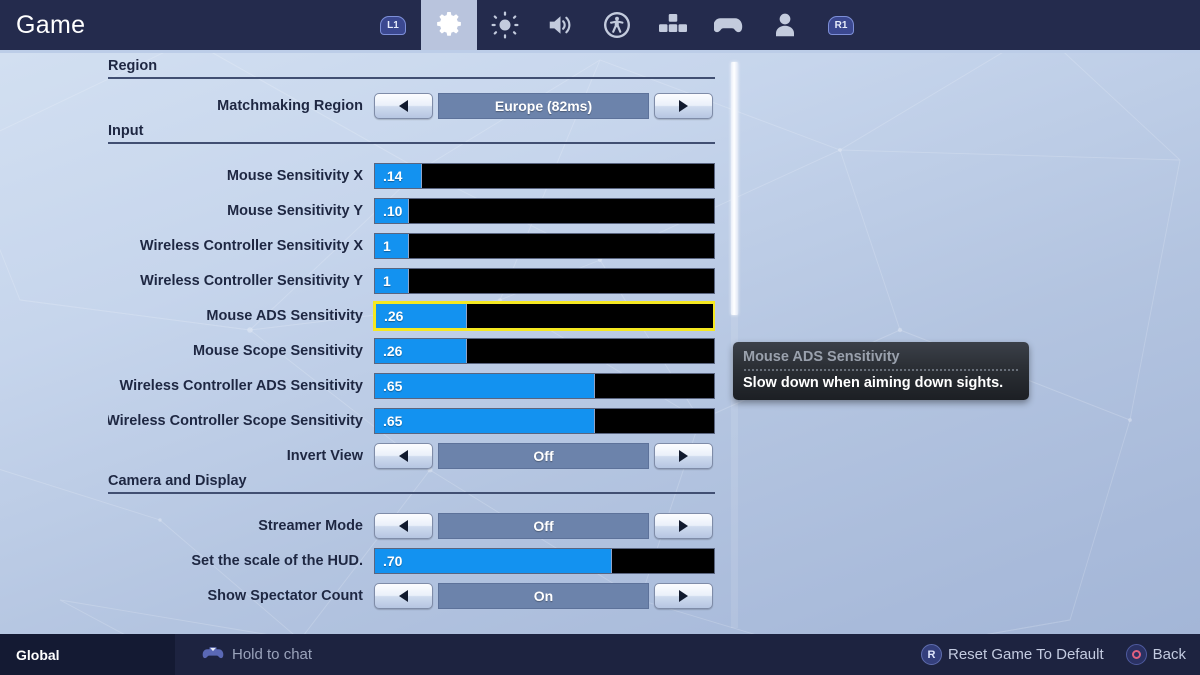 The image size is (1200, 675). I want to click on slider-wireless-controller-sensitivity-x: 1, so click(544, 245).